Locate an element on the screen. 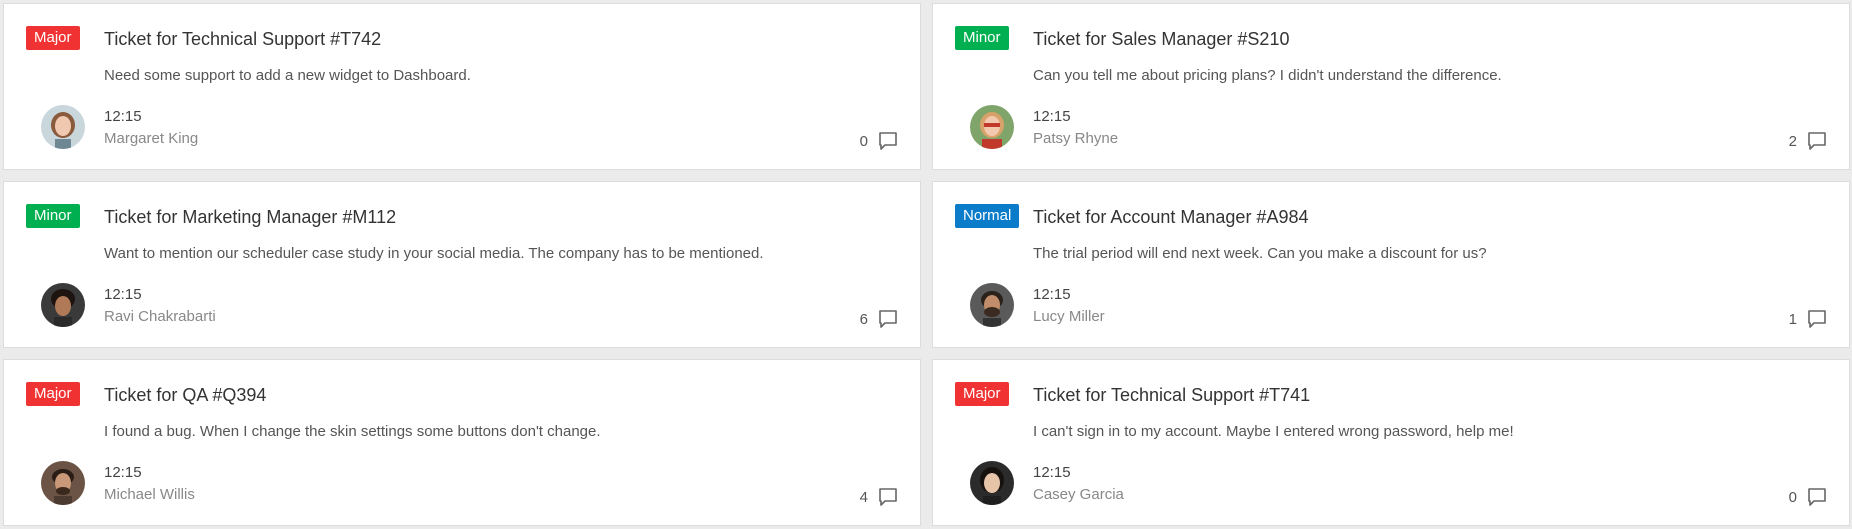 The width and height of the screenshot is (1852, 529). comments-count: 6 is located at coordinates (879, 319).